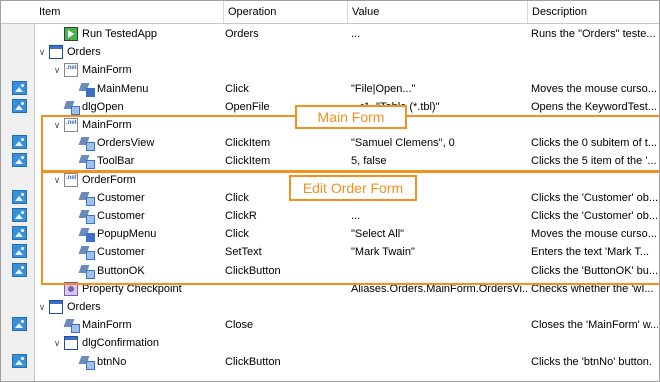 The image size is (660, 382). What do you see at coordinates (87, 89) in the screenshot?
I see `menu-action-icon` at bounding box center [87, 89].